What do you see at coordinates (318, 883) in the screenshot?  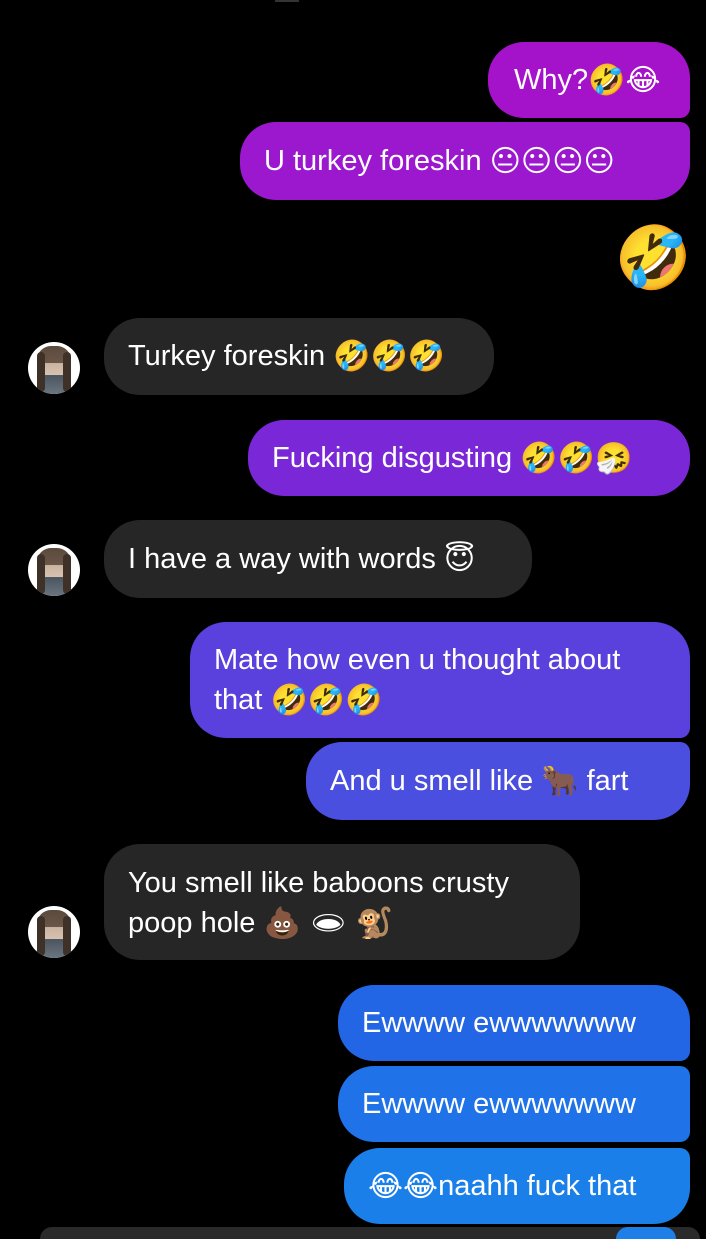 I see `message-text: You smell like baboons crusty` at bounding box center [318, 883].